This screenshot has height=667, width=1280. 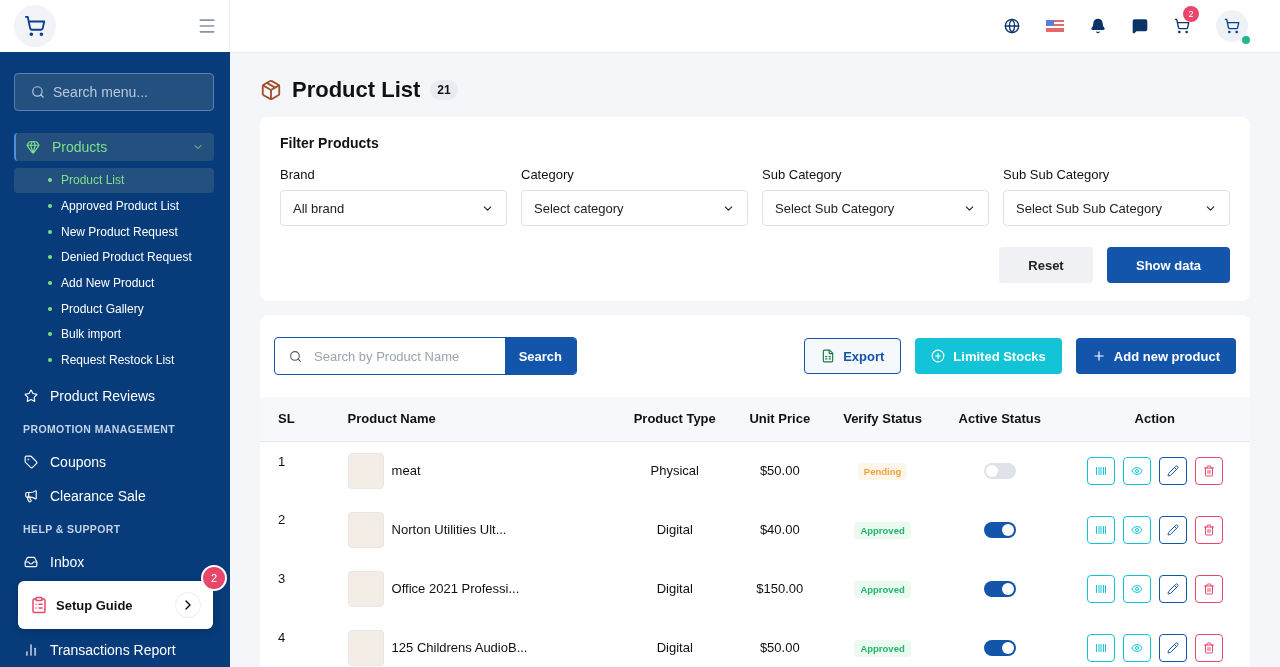 What do you see at coordinates (1057, 174) in the screenshot?
I see `field-label: Sub Sub Category` at bounding box center [1057, 174].